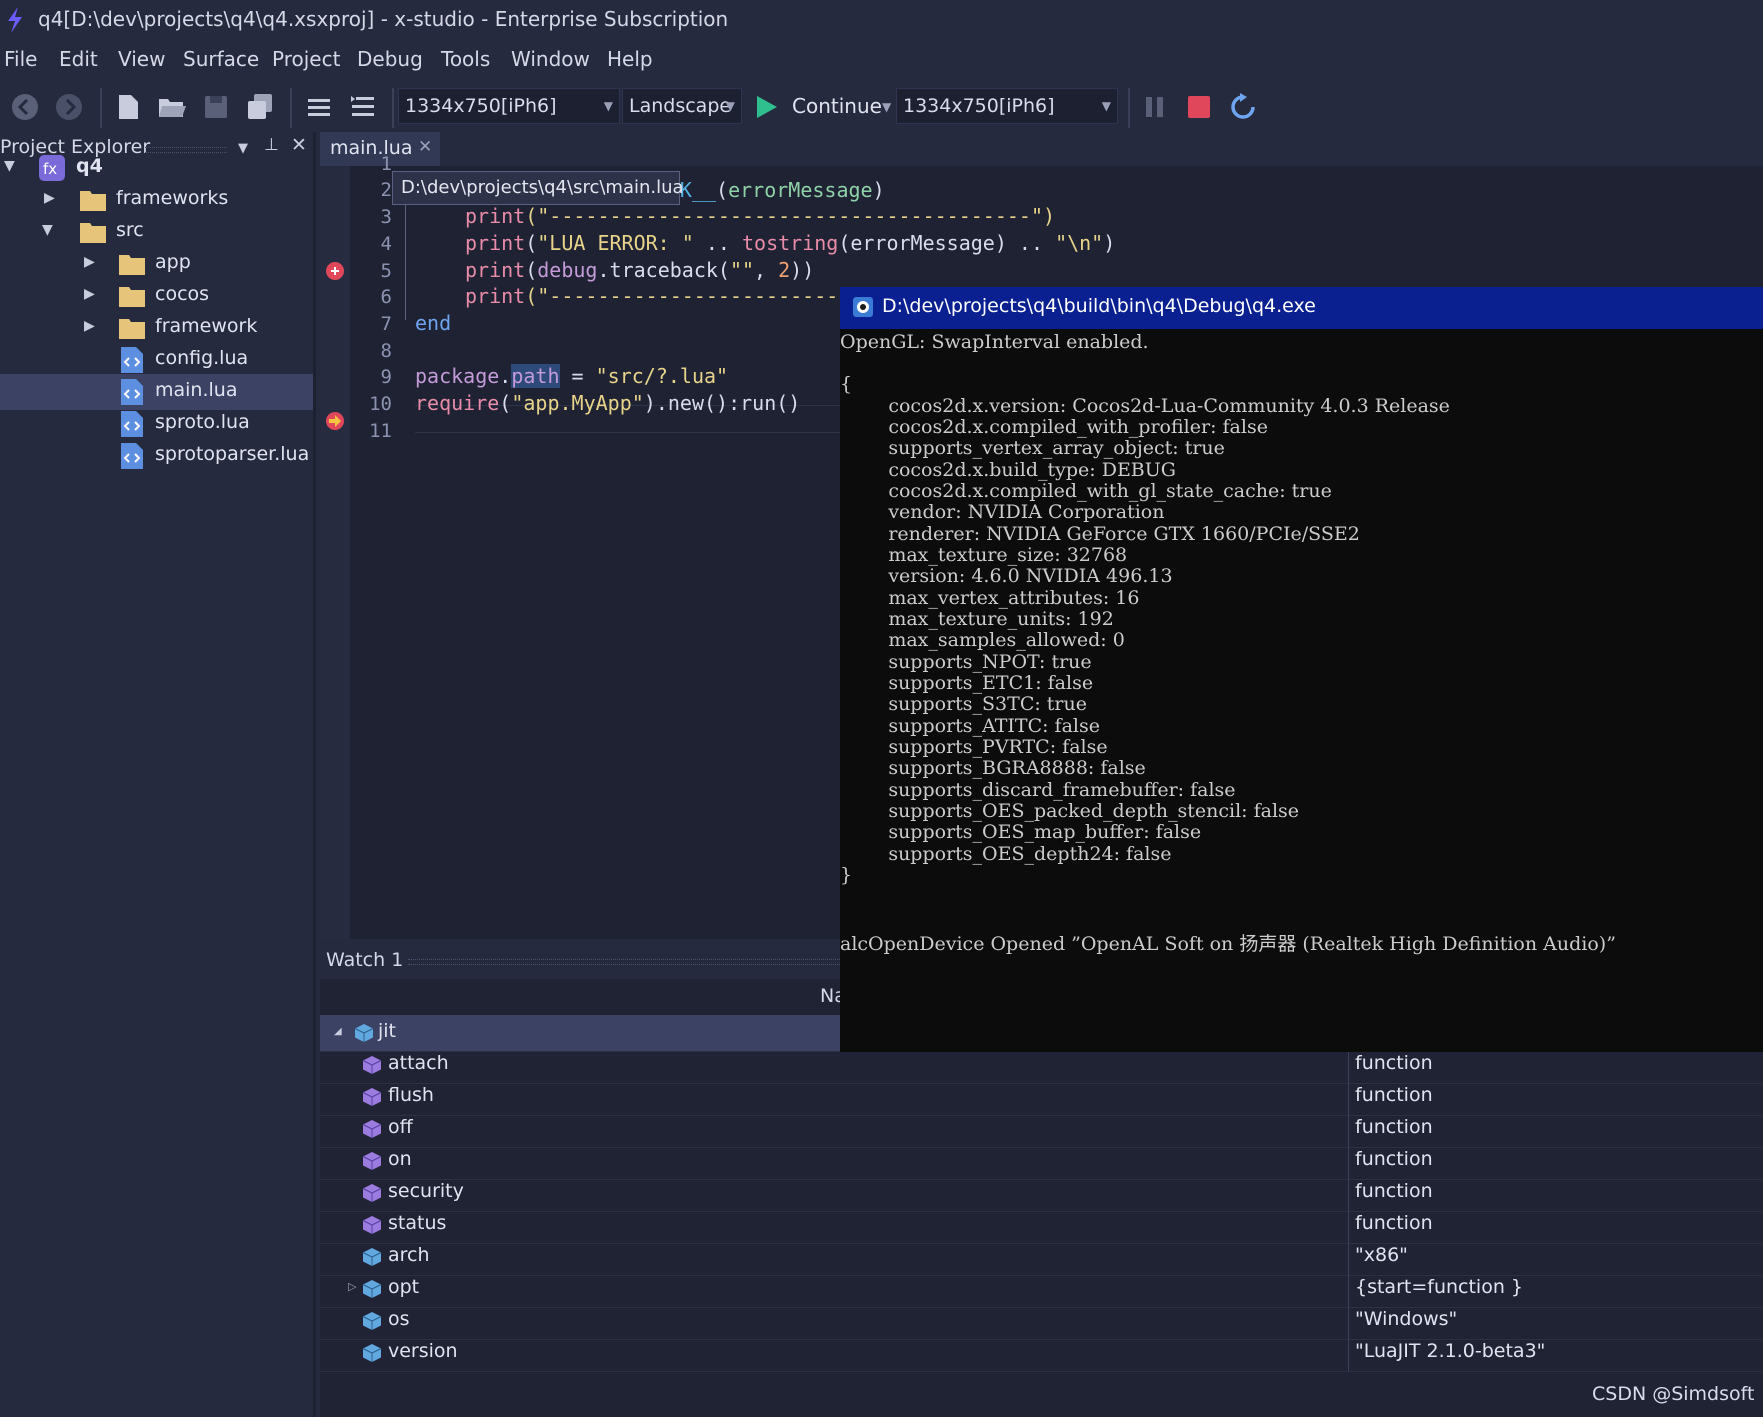 Image resolution: width=1763 pixels, height=1417 pixels. I want to click on close-tab-icon: ✕, so click(425, 147).